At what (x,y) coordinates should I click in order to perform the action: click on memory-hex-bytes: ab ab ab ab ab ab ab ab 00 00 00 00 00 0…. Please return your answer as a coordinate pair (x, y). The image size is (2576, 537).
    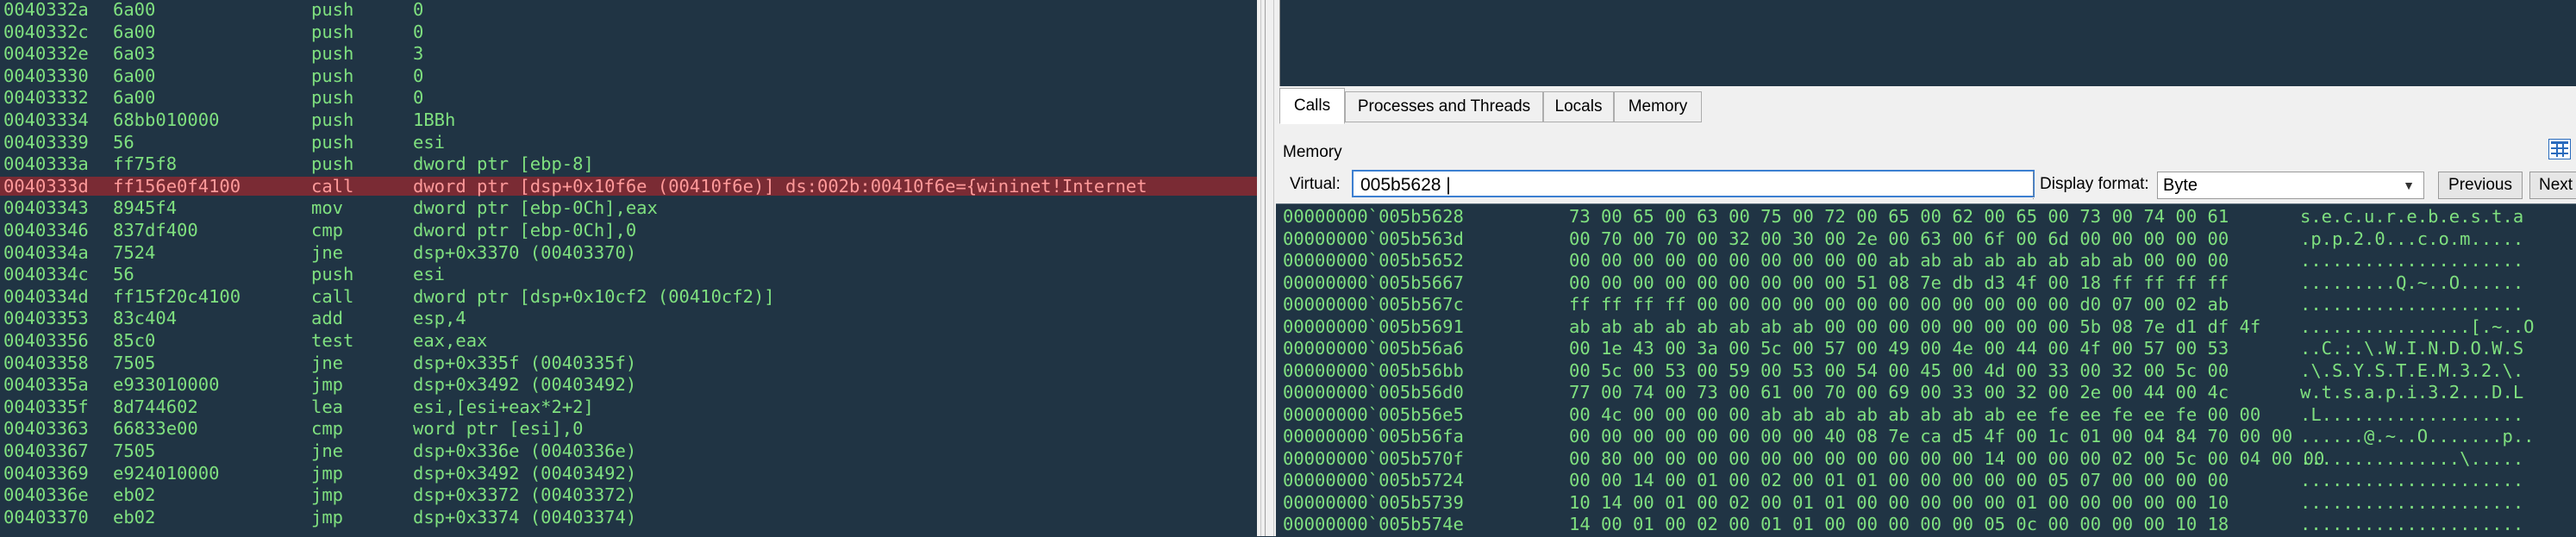
    Looking at the image, I should click on (1915, 326).